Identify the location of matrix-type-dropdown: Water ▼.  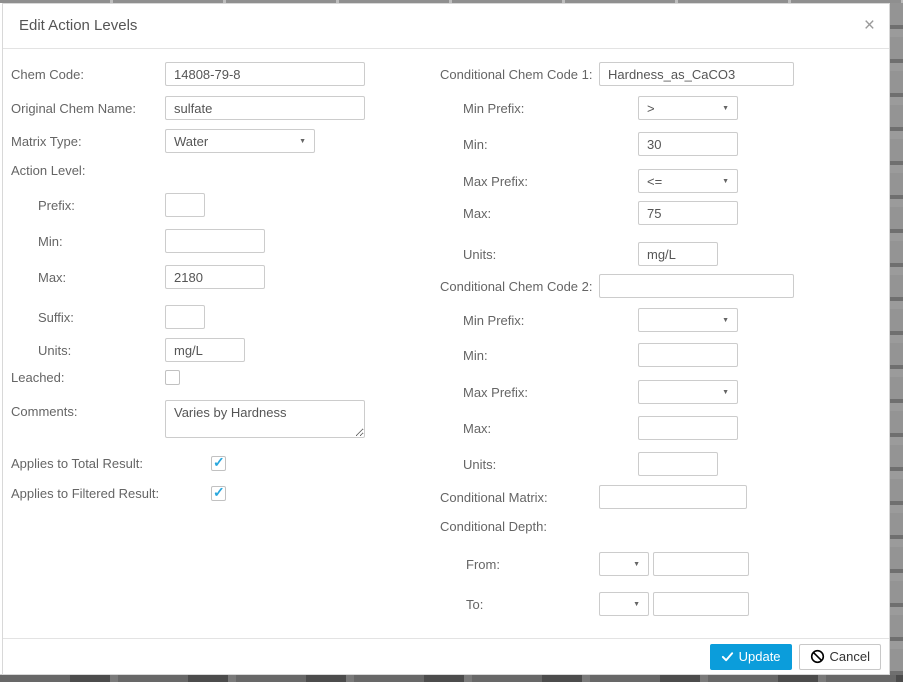
(240, 141).